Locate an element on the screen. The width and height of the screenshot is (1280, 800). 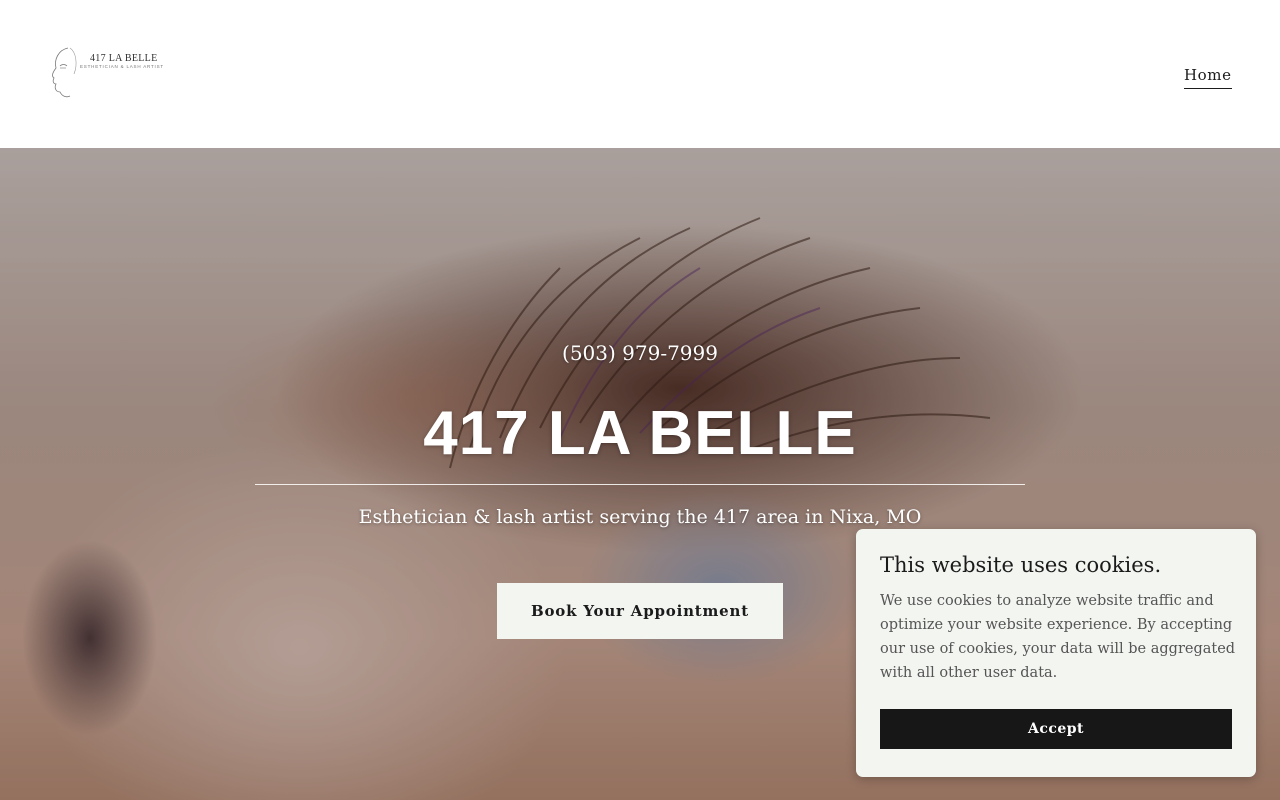
nav-home-link: Home is located at coordinates (1208, 77).